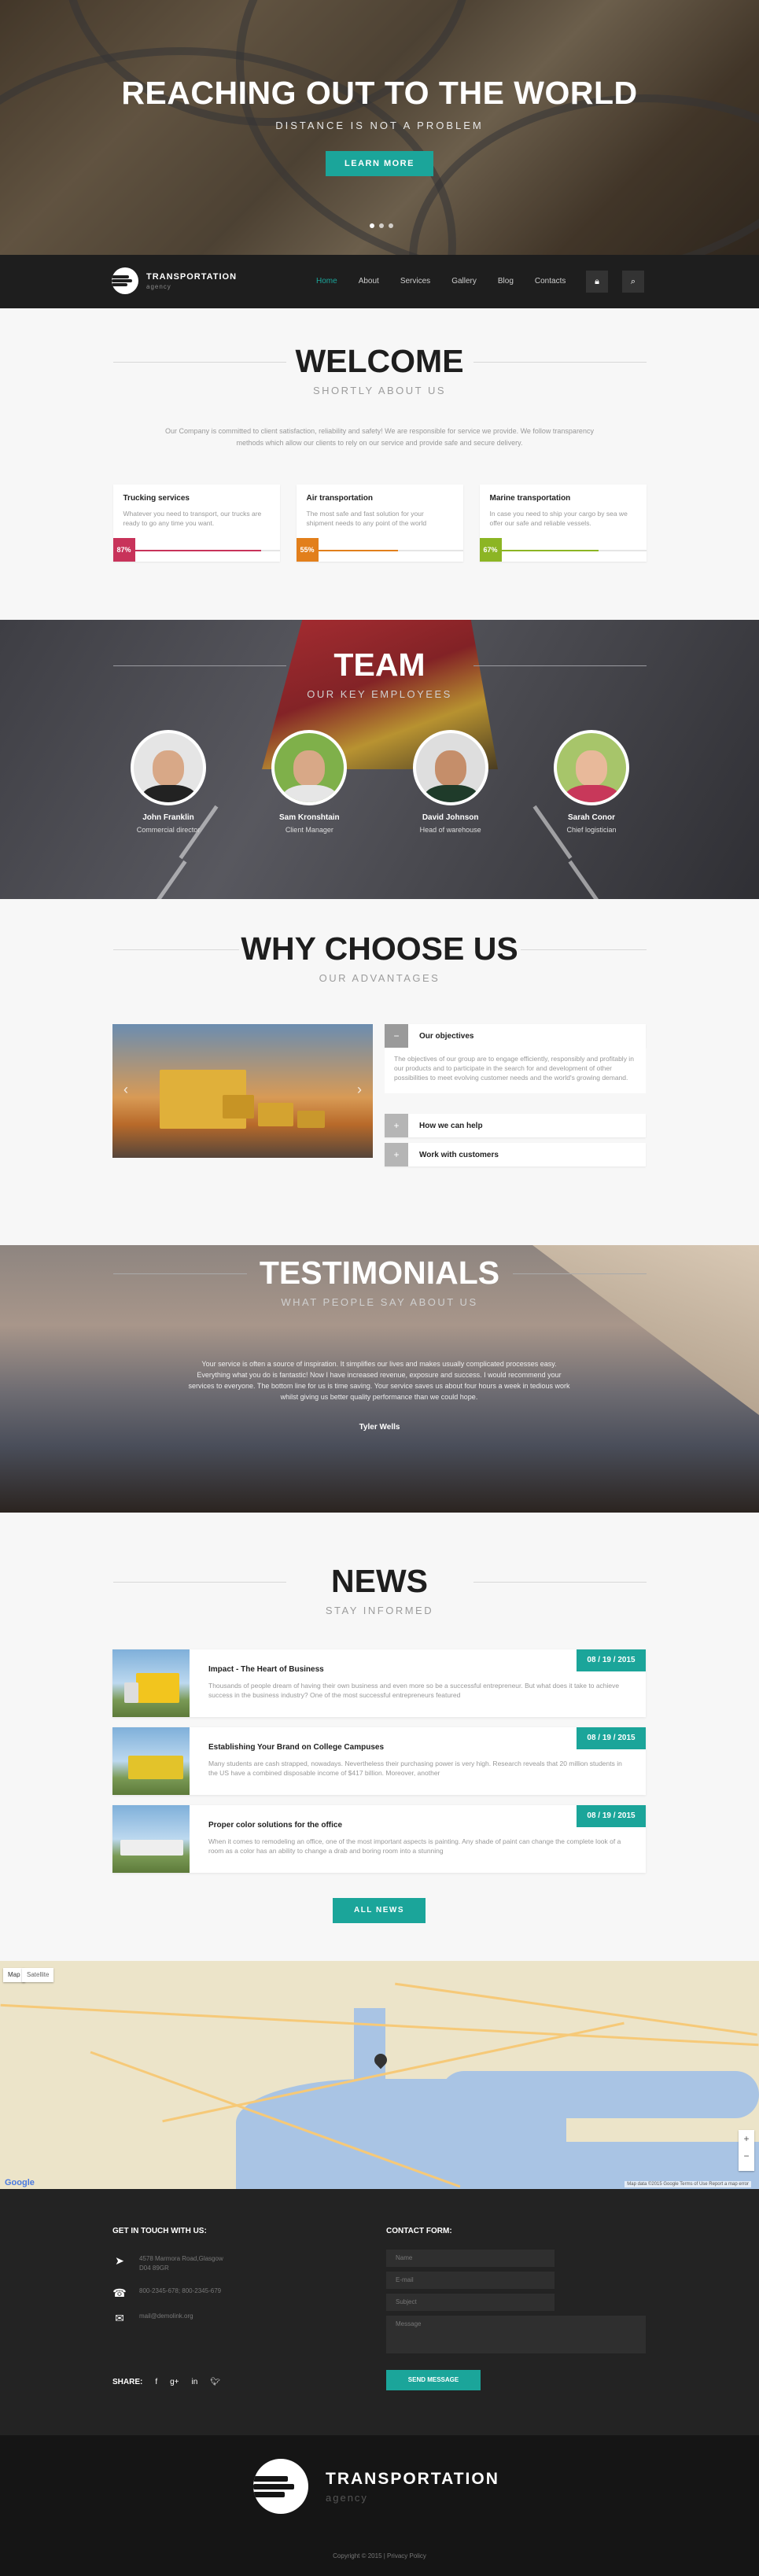  Describe the element at coordinates (379, 390) in the screenshot. I see `welcome-subtitle: SHORTLY ABOUT US` at that location.